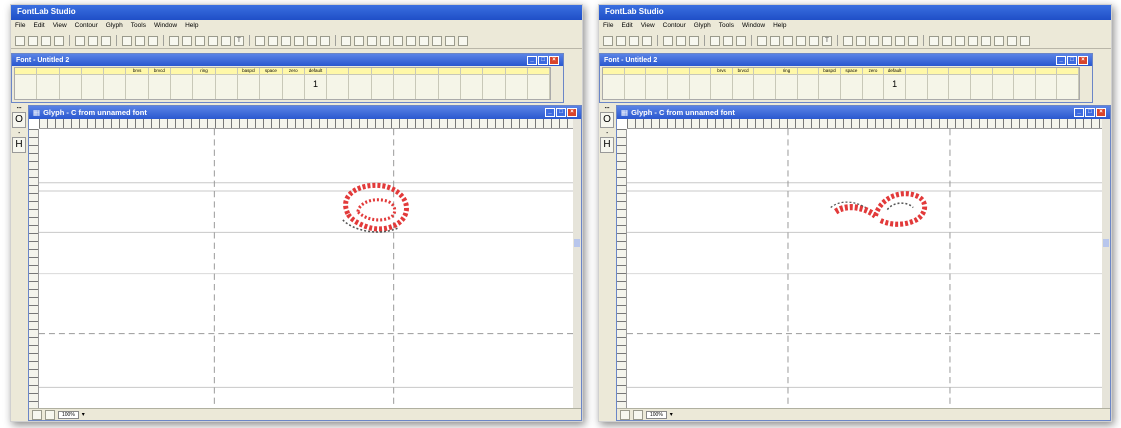  I want to click on contour-tool-icon, so click(174, 40).